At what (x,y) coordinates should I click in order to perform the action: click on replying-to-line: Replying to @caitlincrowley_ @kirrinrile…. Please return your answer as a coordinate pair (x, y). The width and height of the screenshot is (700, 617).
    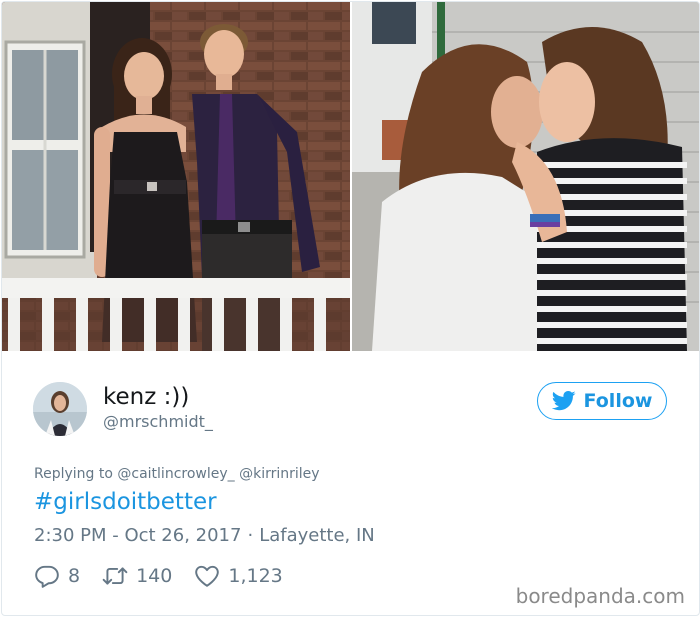
    Looking at the image, I should click on (177, 474).